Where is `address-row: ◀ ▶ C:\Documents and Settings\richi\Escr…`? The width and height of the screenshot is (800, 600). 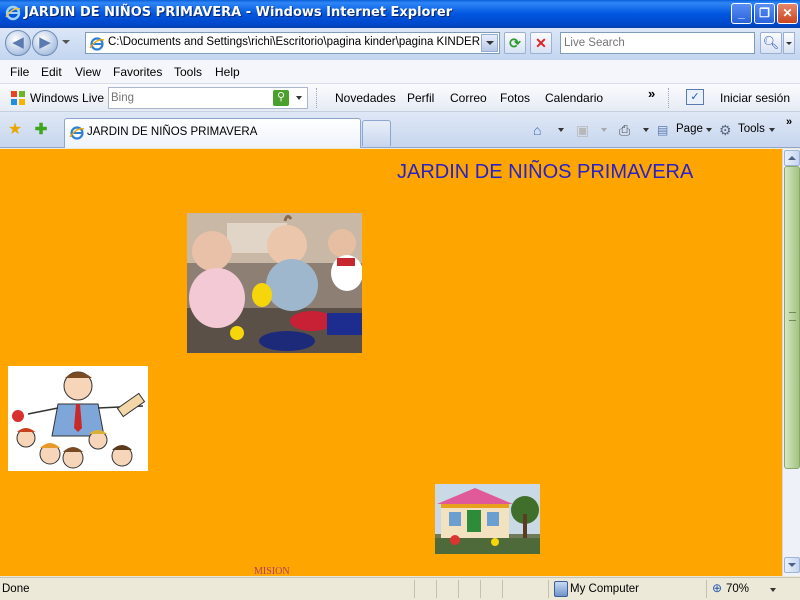
address-row: ◀ ▶ C:\Documents and Settings\richi\Escr… is located at coordinates (400, 44).